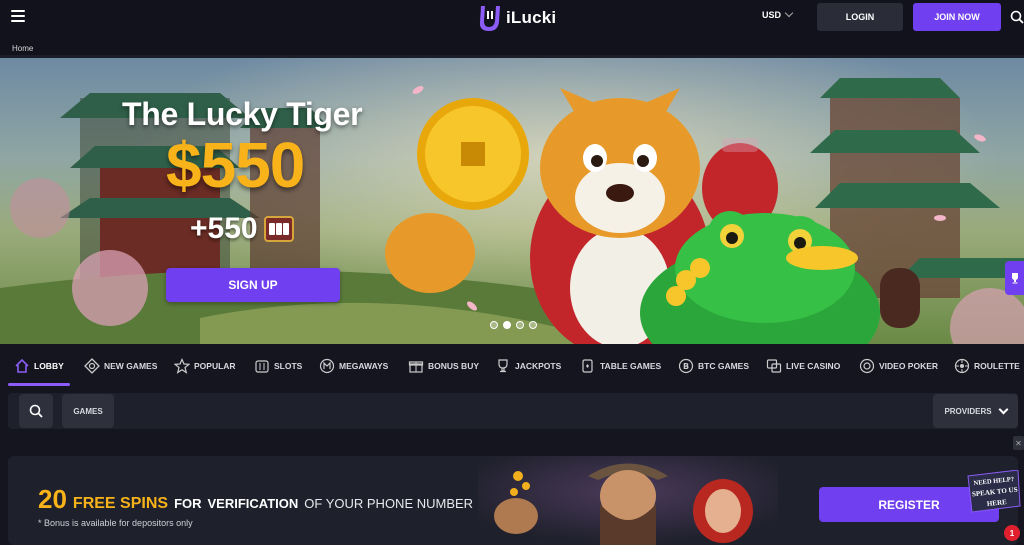 The height and width of the screenshot is (545, 1024). I want to click on category-label: VIDEO POKER, so click(909, 366).